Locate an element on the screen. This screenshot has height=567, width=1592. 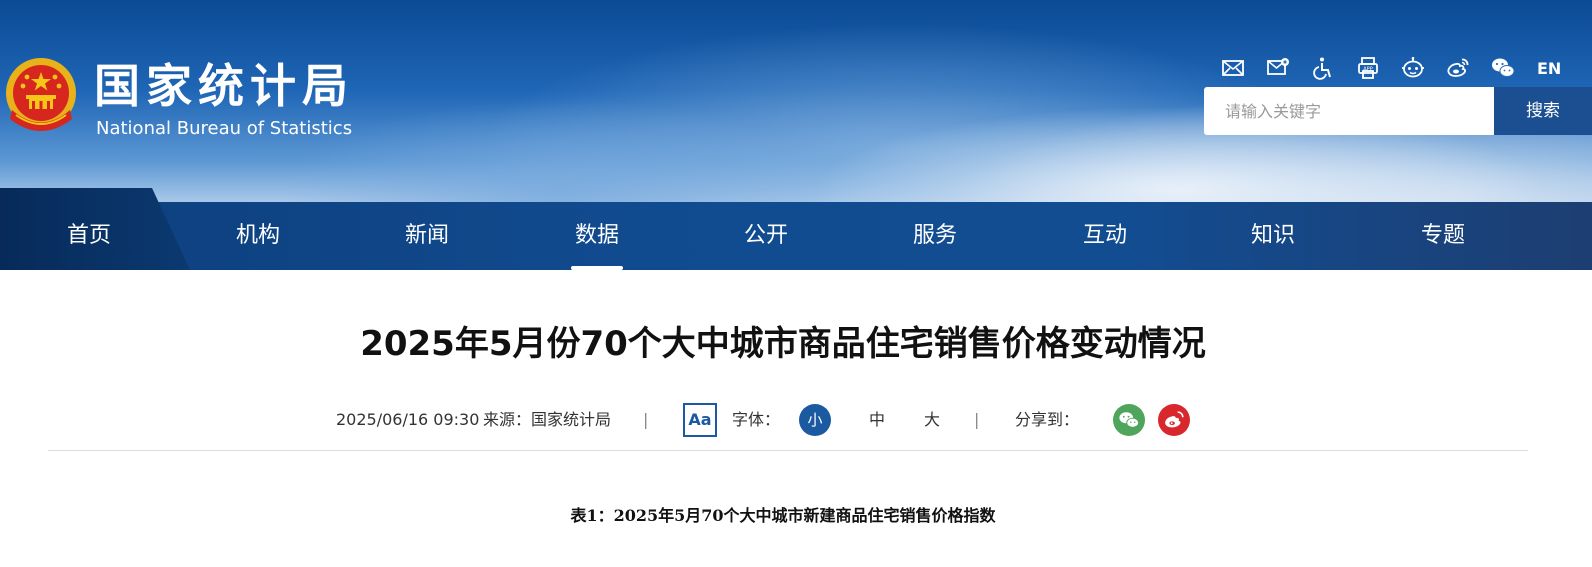
nav-item-organization: 机构 is located at coordinates (258, 236).